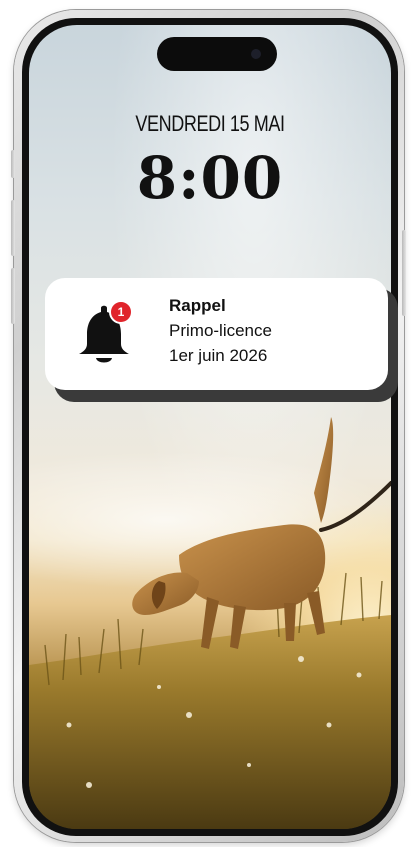 The height and width of the screenshot is (847, 411). I want to click on front-camera, so click(256, 54).